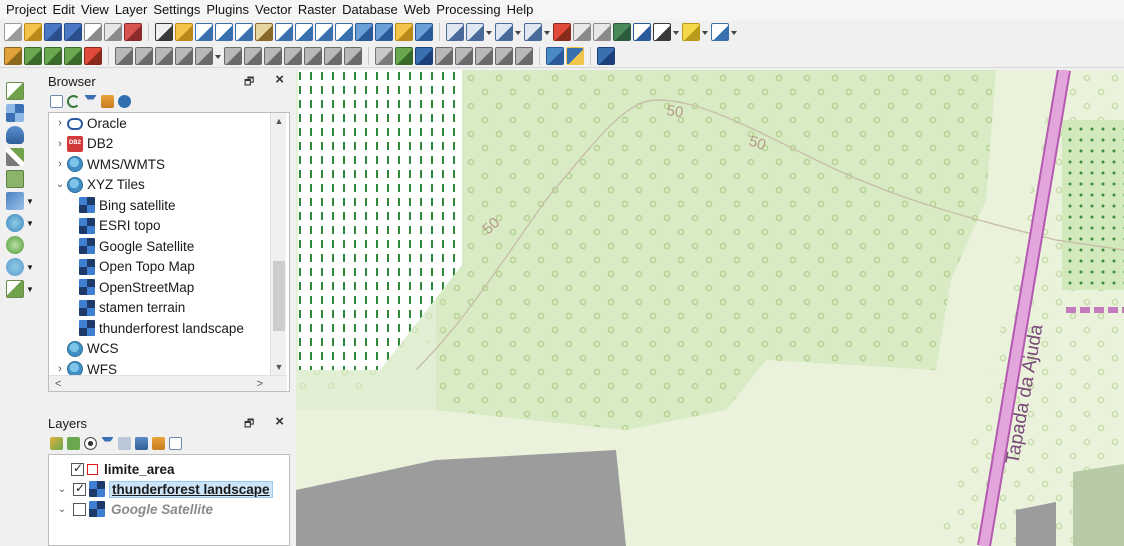 Image resolution: width=1124 pixels, height=546 pixels. What do you see at coordinates (90, 101) in the screenshot?
I see `filter-icon` at bounding box center [90, 101].